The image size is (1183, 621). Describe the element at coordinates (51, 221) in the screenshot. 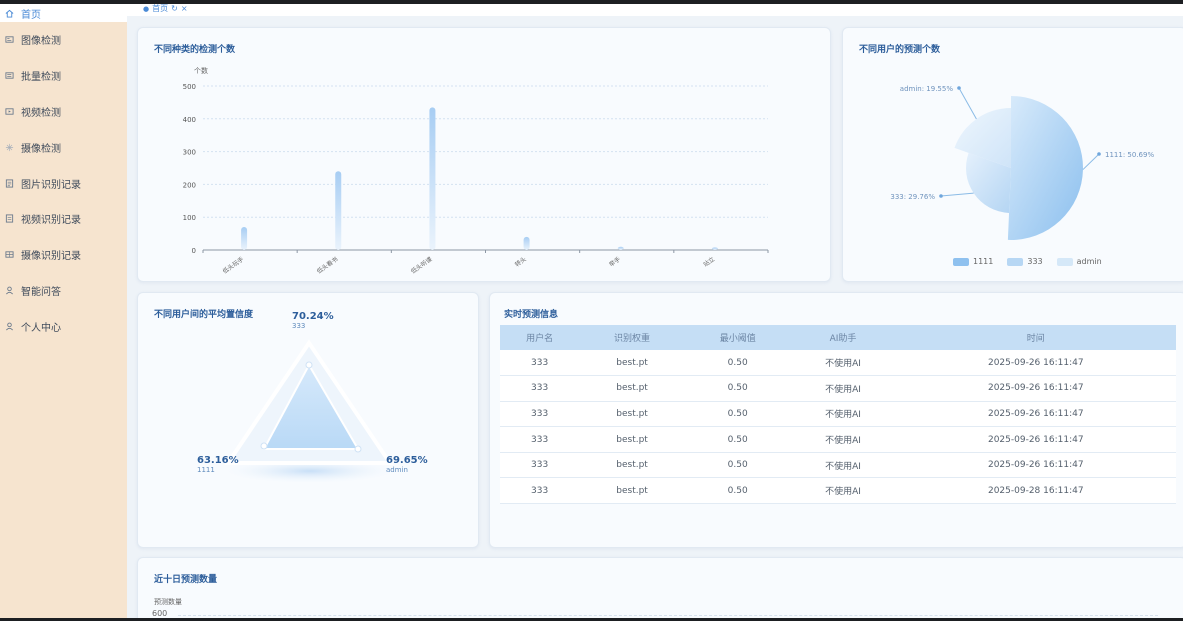

I see `sidebar-item-label: 视频识别记录` at that location.